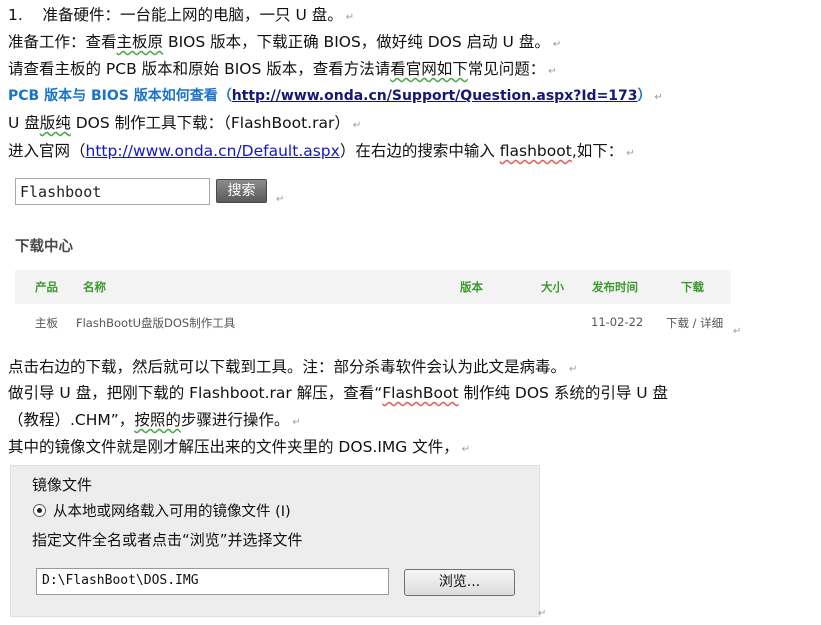 The width and height of the screenshot is (821, 625). Describe the element at coordinates (46, 287) in the screenshot. I see `column-header-product: 产品` at that location.